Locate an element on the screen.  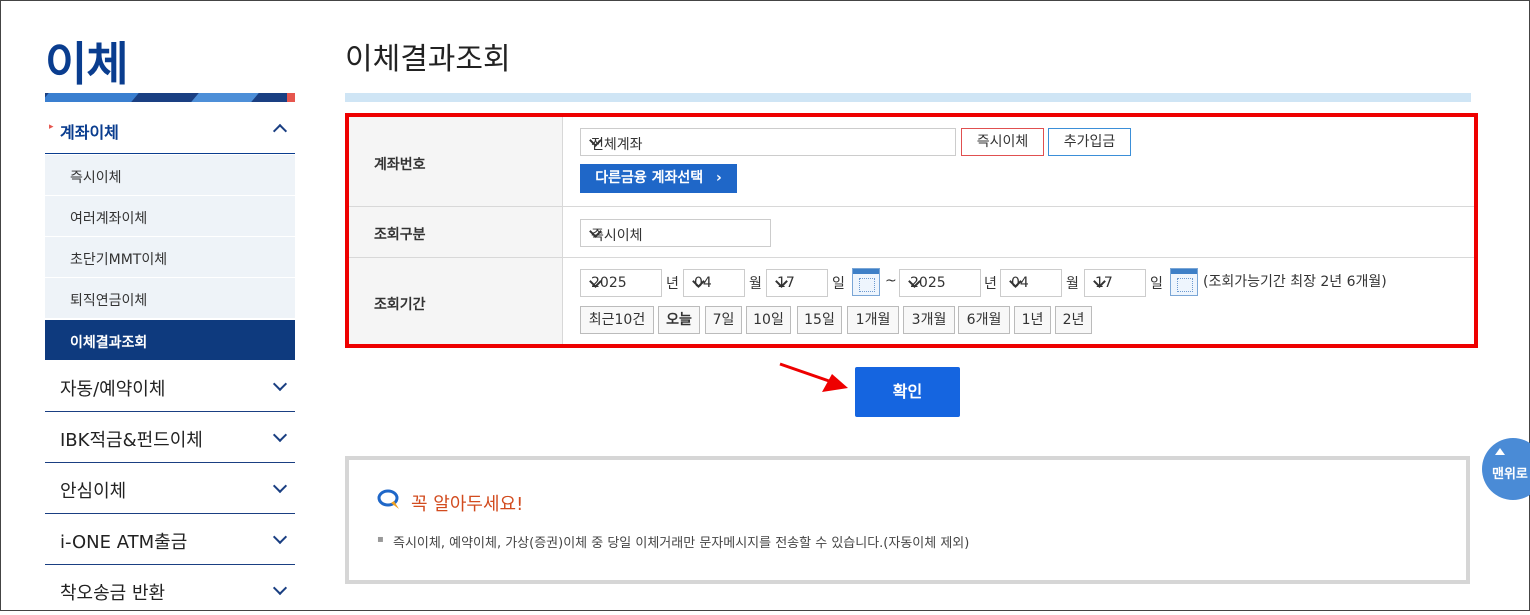
sidebar-item-label: IBK적금&펀드이체 is located at coordinates (131, 440).